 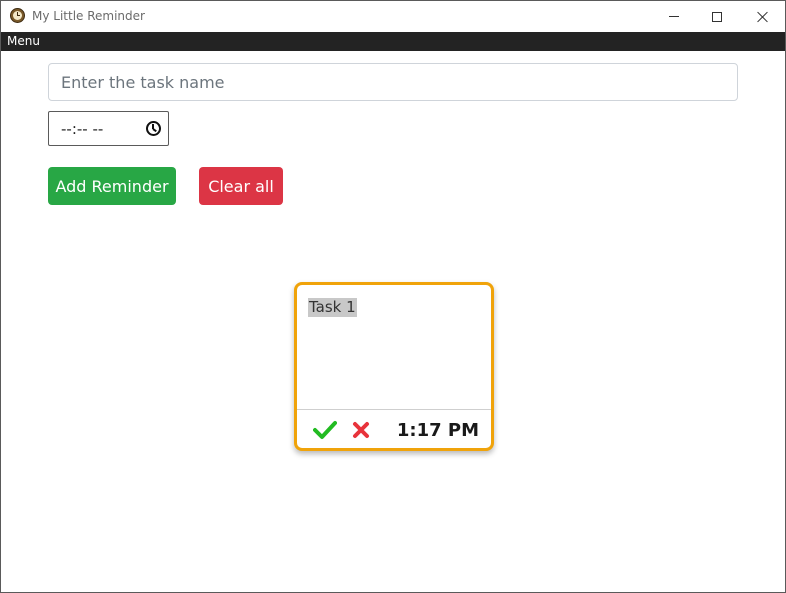 What do you see at coordinates (112, 186) in the screenshot?
I see `add-reminder-button: Add Reminder` at bounding box center [112, 186].